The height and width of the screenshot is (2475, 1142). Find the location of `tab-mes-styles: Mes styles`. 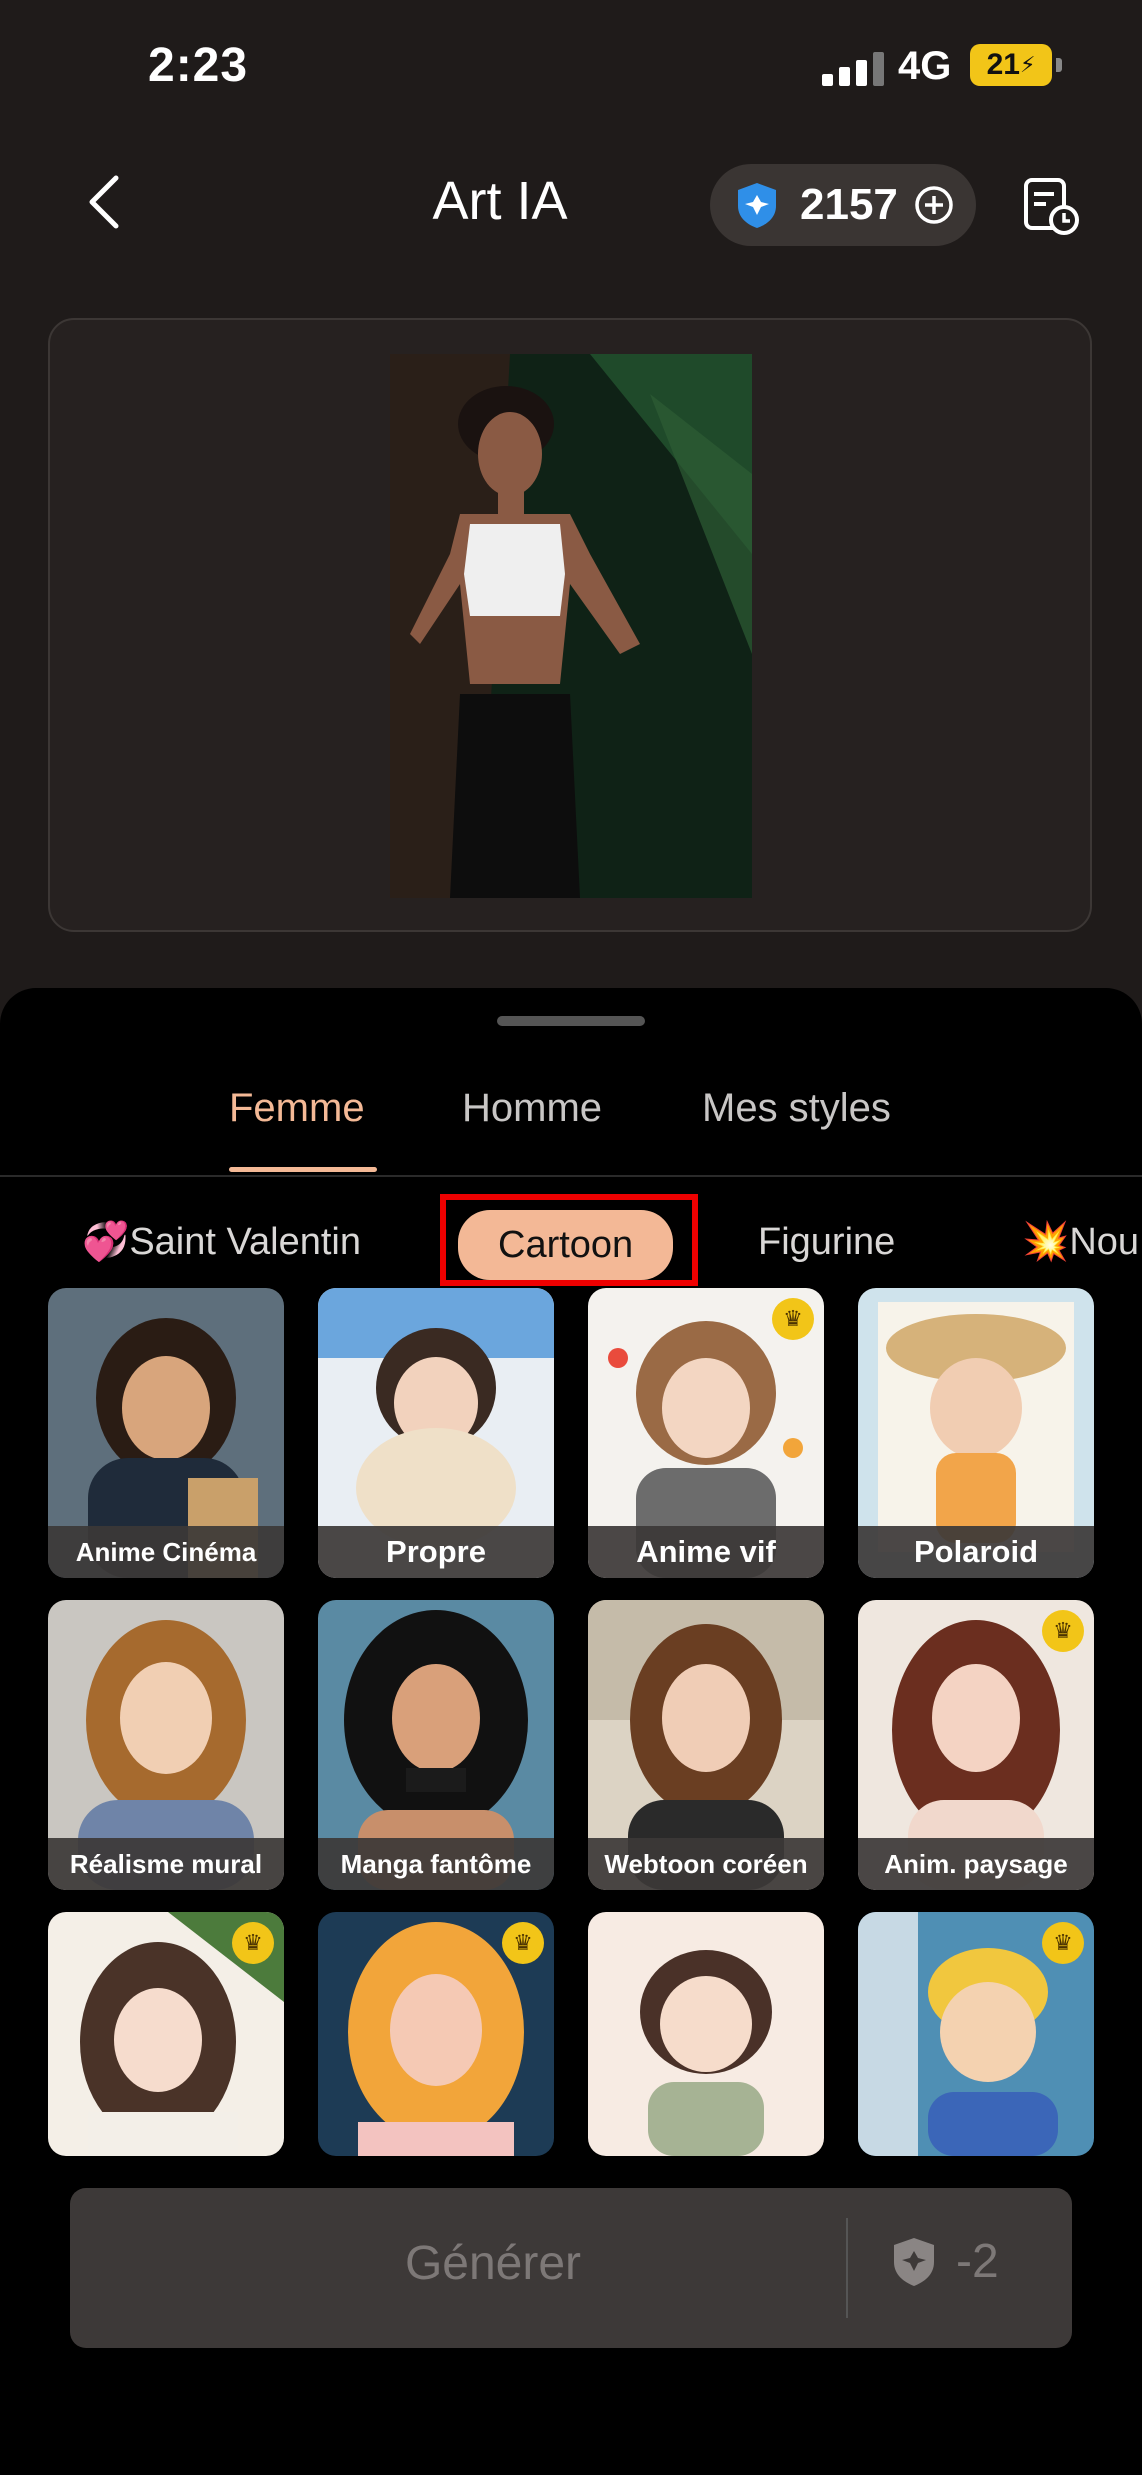

tab-mes-styles: Mes styles is located at coordinates (796, 1108).